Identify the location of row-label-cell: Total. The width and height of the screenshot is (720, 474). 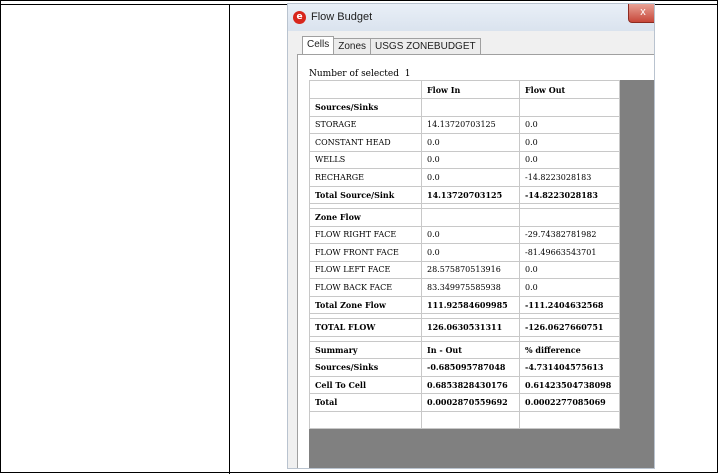
(365, 402).